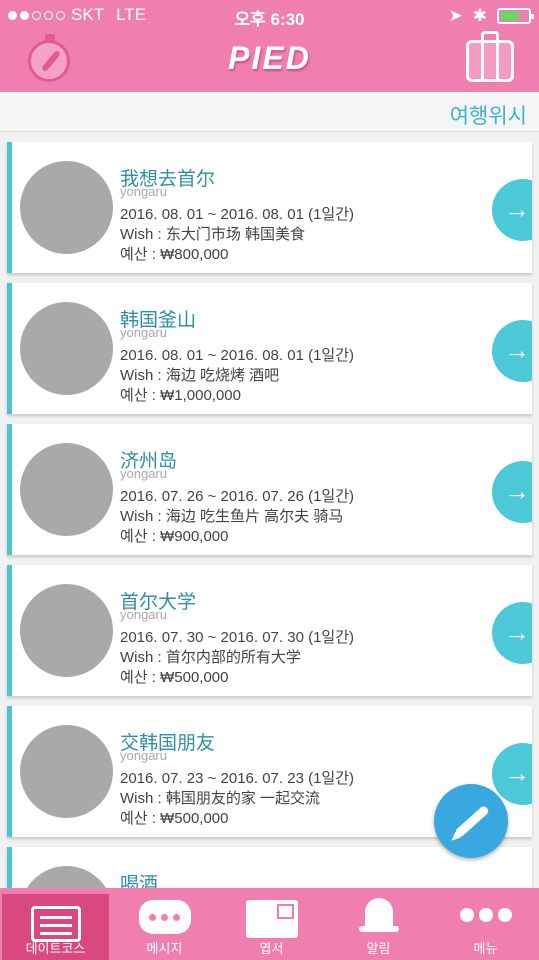  Describe the element at coordinates (237, 778) in the screenshot. I see `trip-date: 2016. 07. 23 ~ 2016. 07. 23 (1일간)` at that location.